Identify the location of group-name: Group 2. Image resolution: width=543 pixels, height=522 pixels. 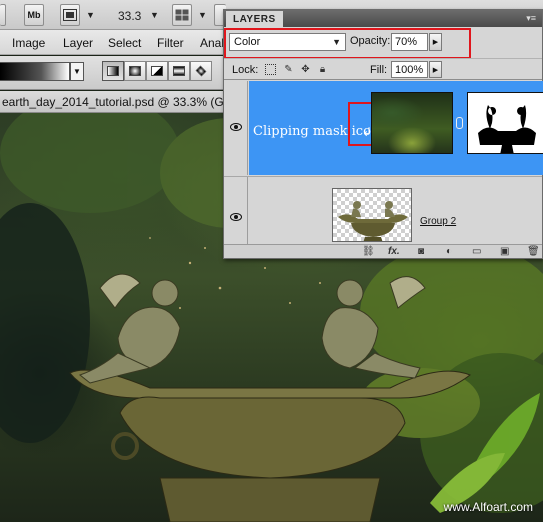
(438, 221).